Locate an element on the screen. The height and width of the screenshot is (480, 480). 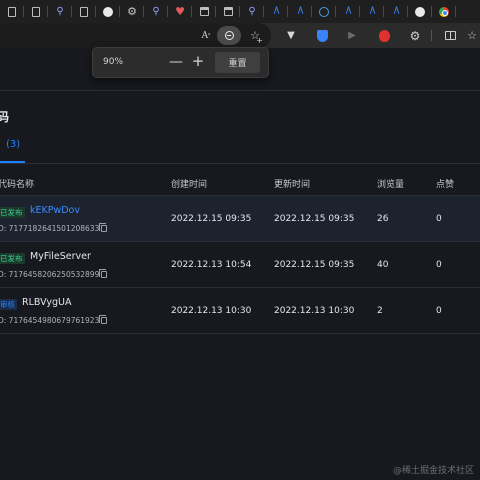
tab-m-1: /\ is located at coordinates (276, 11).